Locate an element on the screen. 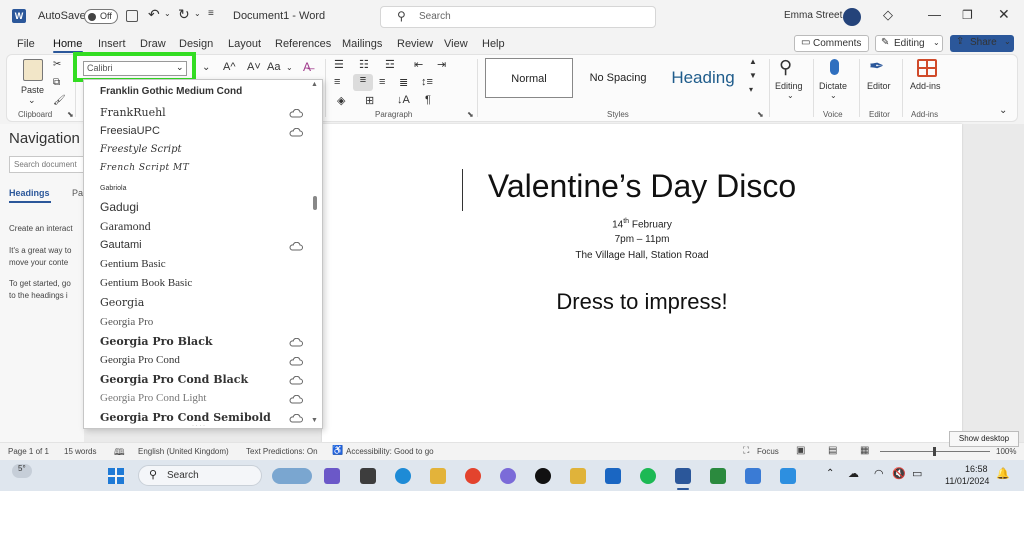 This screenshot has width=1024, height=534. search-box: ⚲ Search is located at coordinates (518, 17).